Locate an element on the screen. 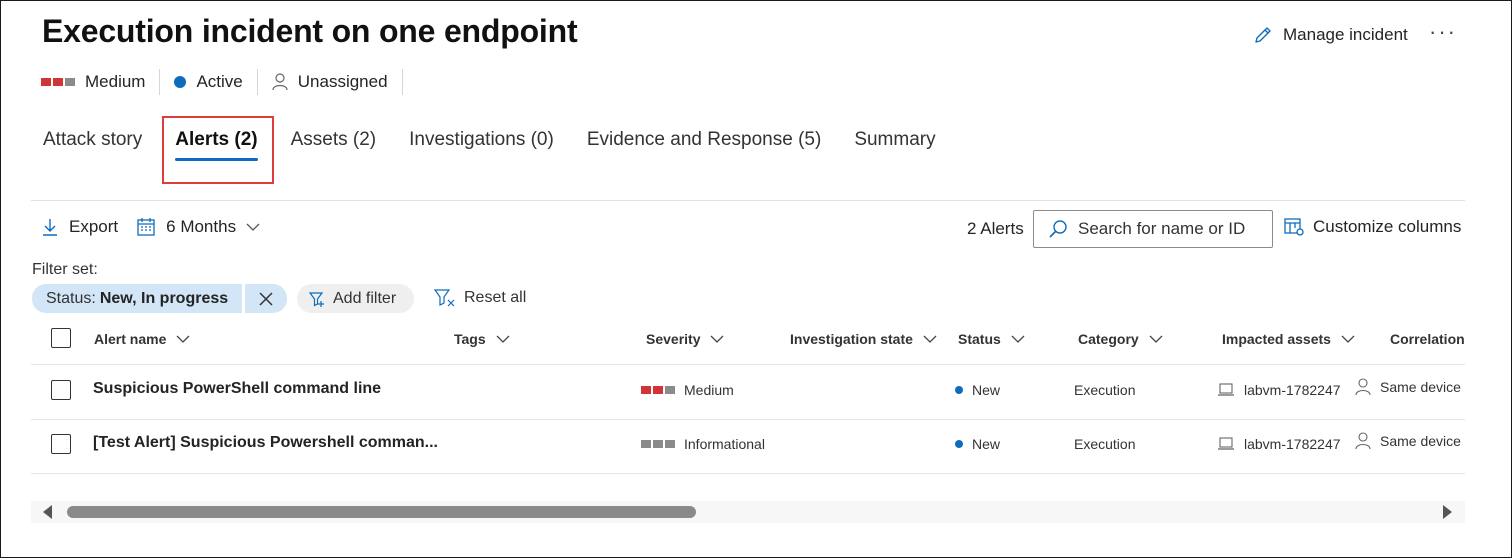 This screenshot has width=1512, height=558. severity-value: Informational is located at coordinates (724, 444).